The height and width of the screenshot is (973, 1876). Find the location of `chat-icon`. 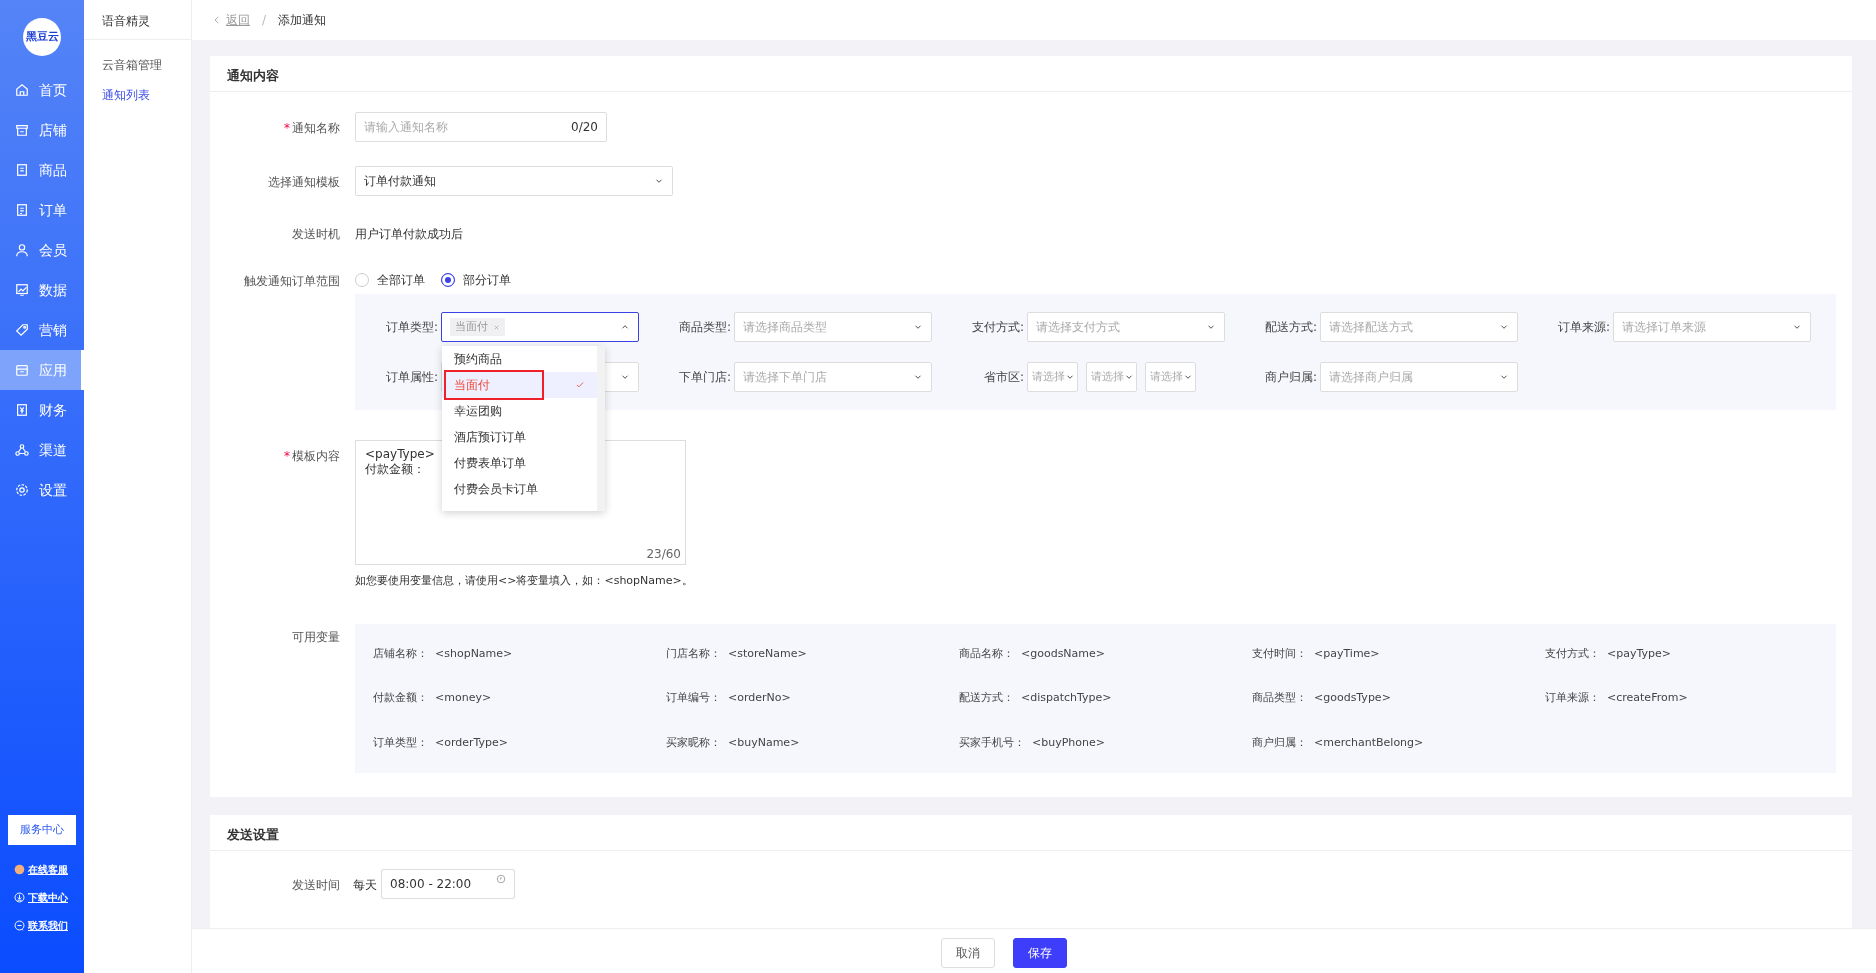

chat-icon is located at coordinates (19, 925).